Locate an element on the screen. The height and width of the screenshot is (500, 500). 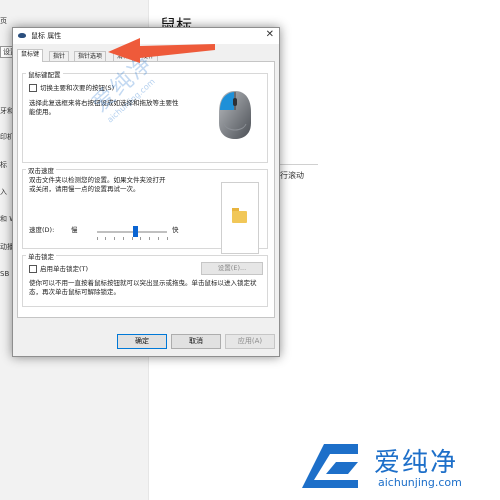
slow-label: 慢 is located at coordinates (74, 230).